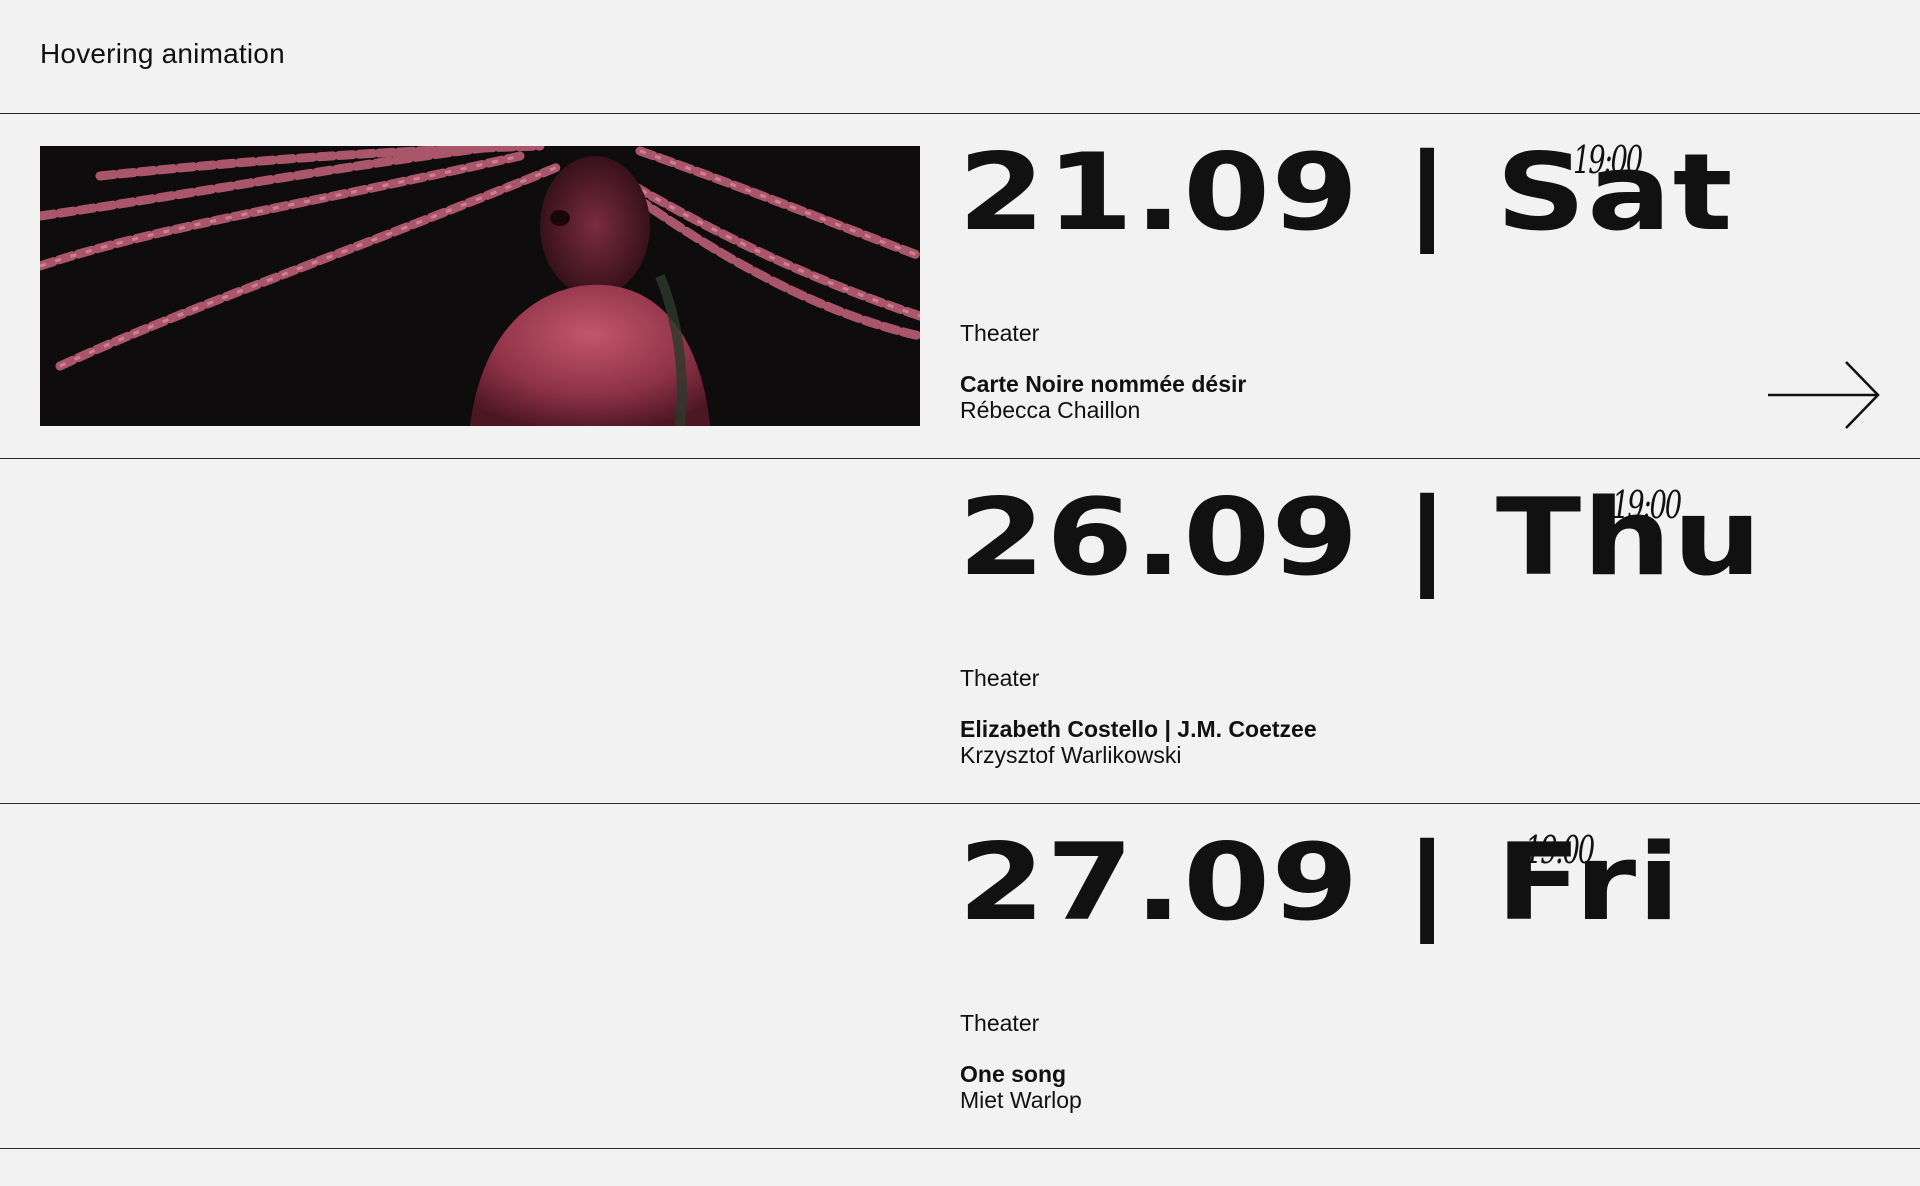  What do you see at coordinates (1360, 538) in the screenshot?
I see `event-date-line: 26.09 | Thu 19:00` at bounding box center [1360, 538].